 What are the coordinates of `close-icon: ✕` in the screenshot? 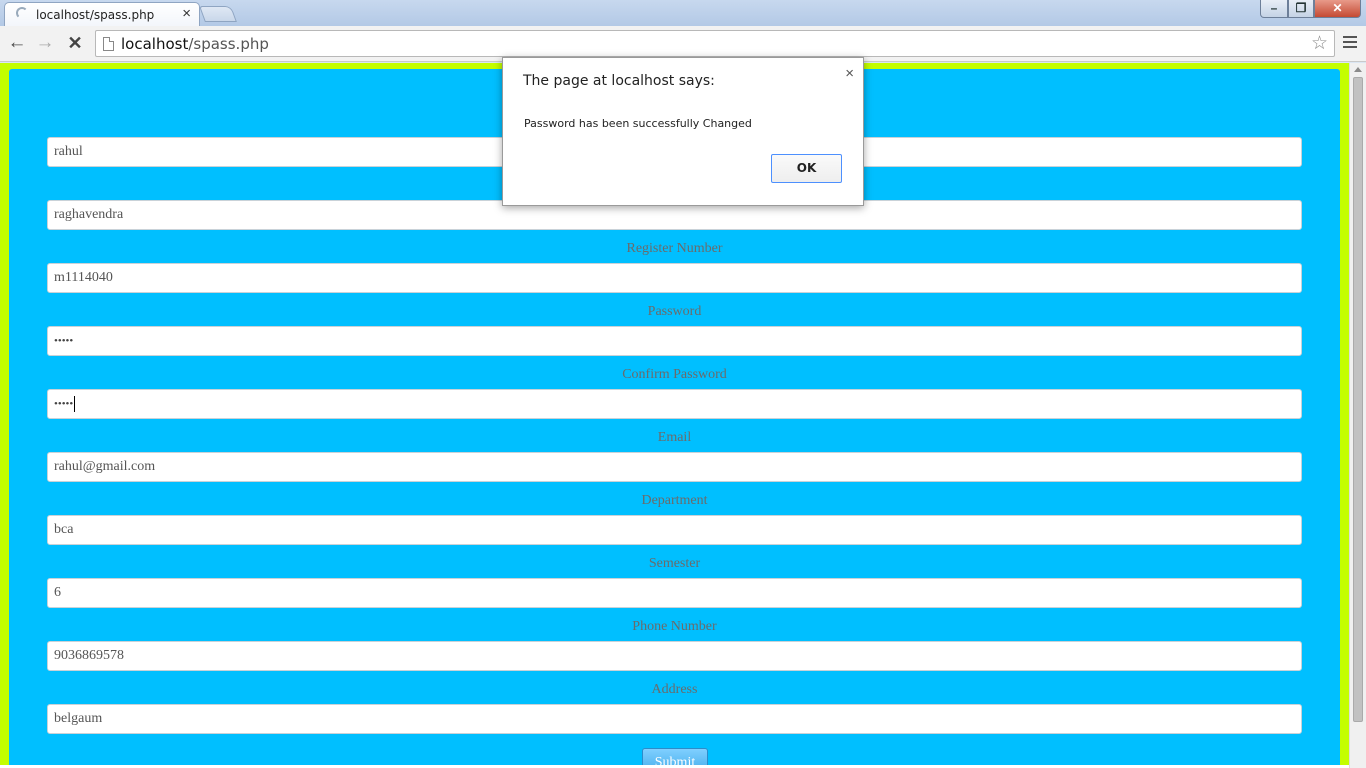 It's located at (1337, 8).